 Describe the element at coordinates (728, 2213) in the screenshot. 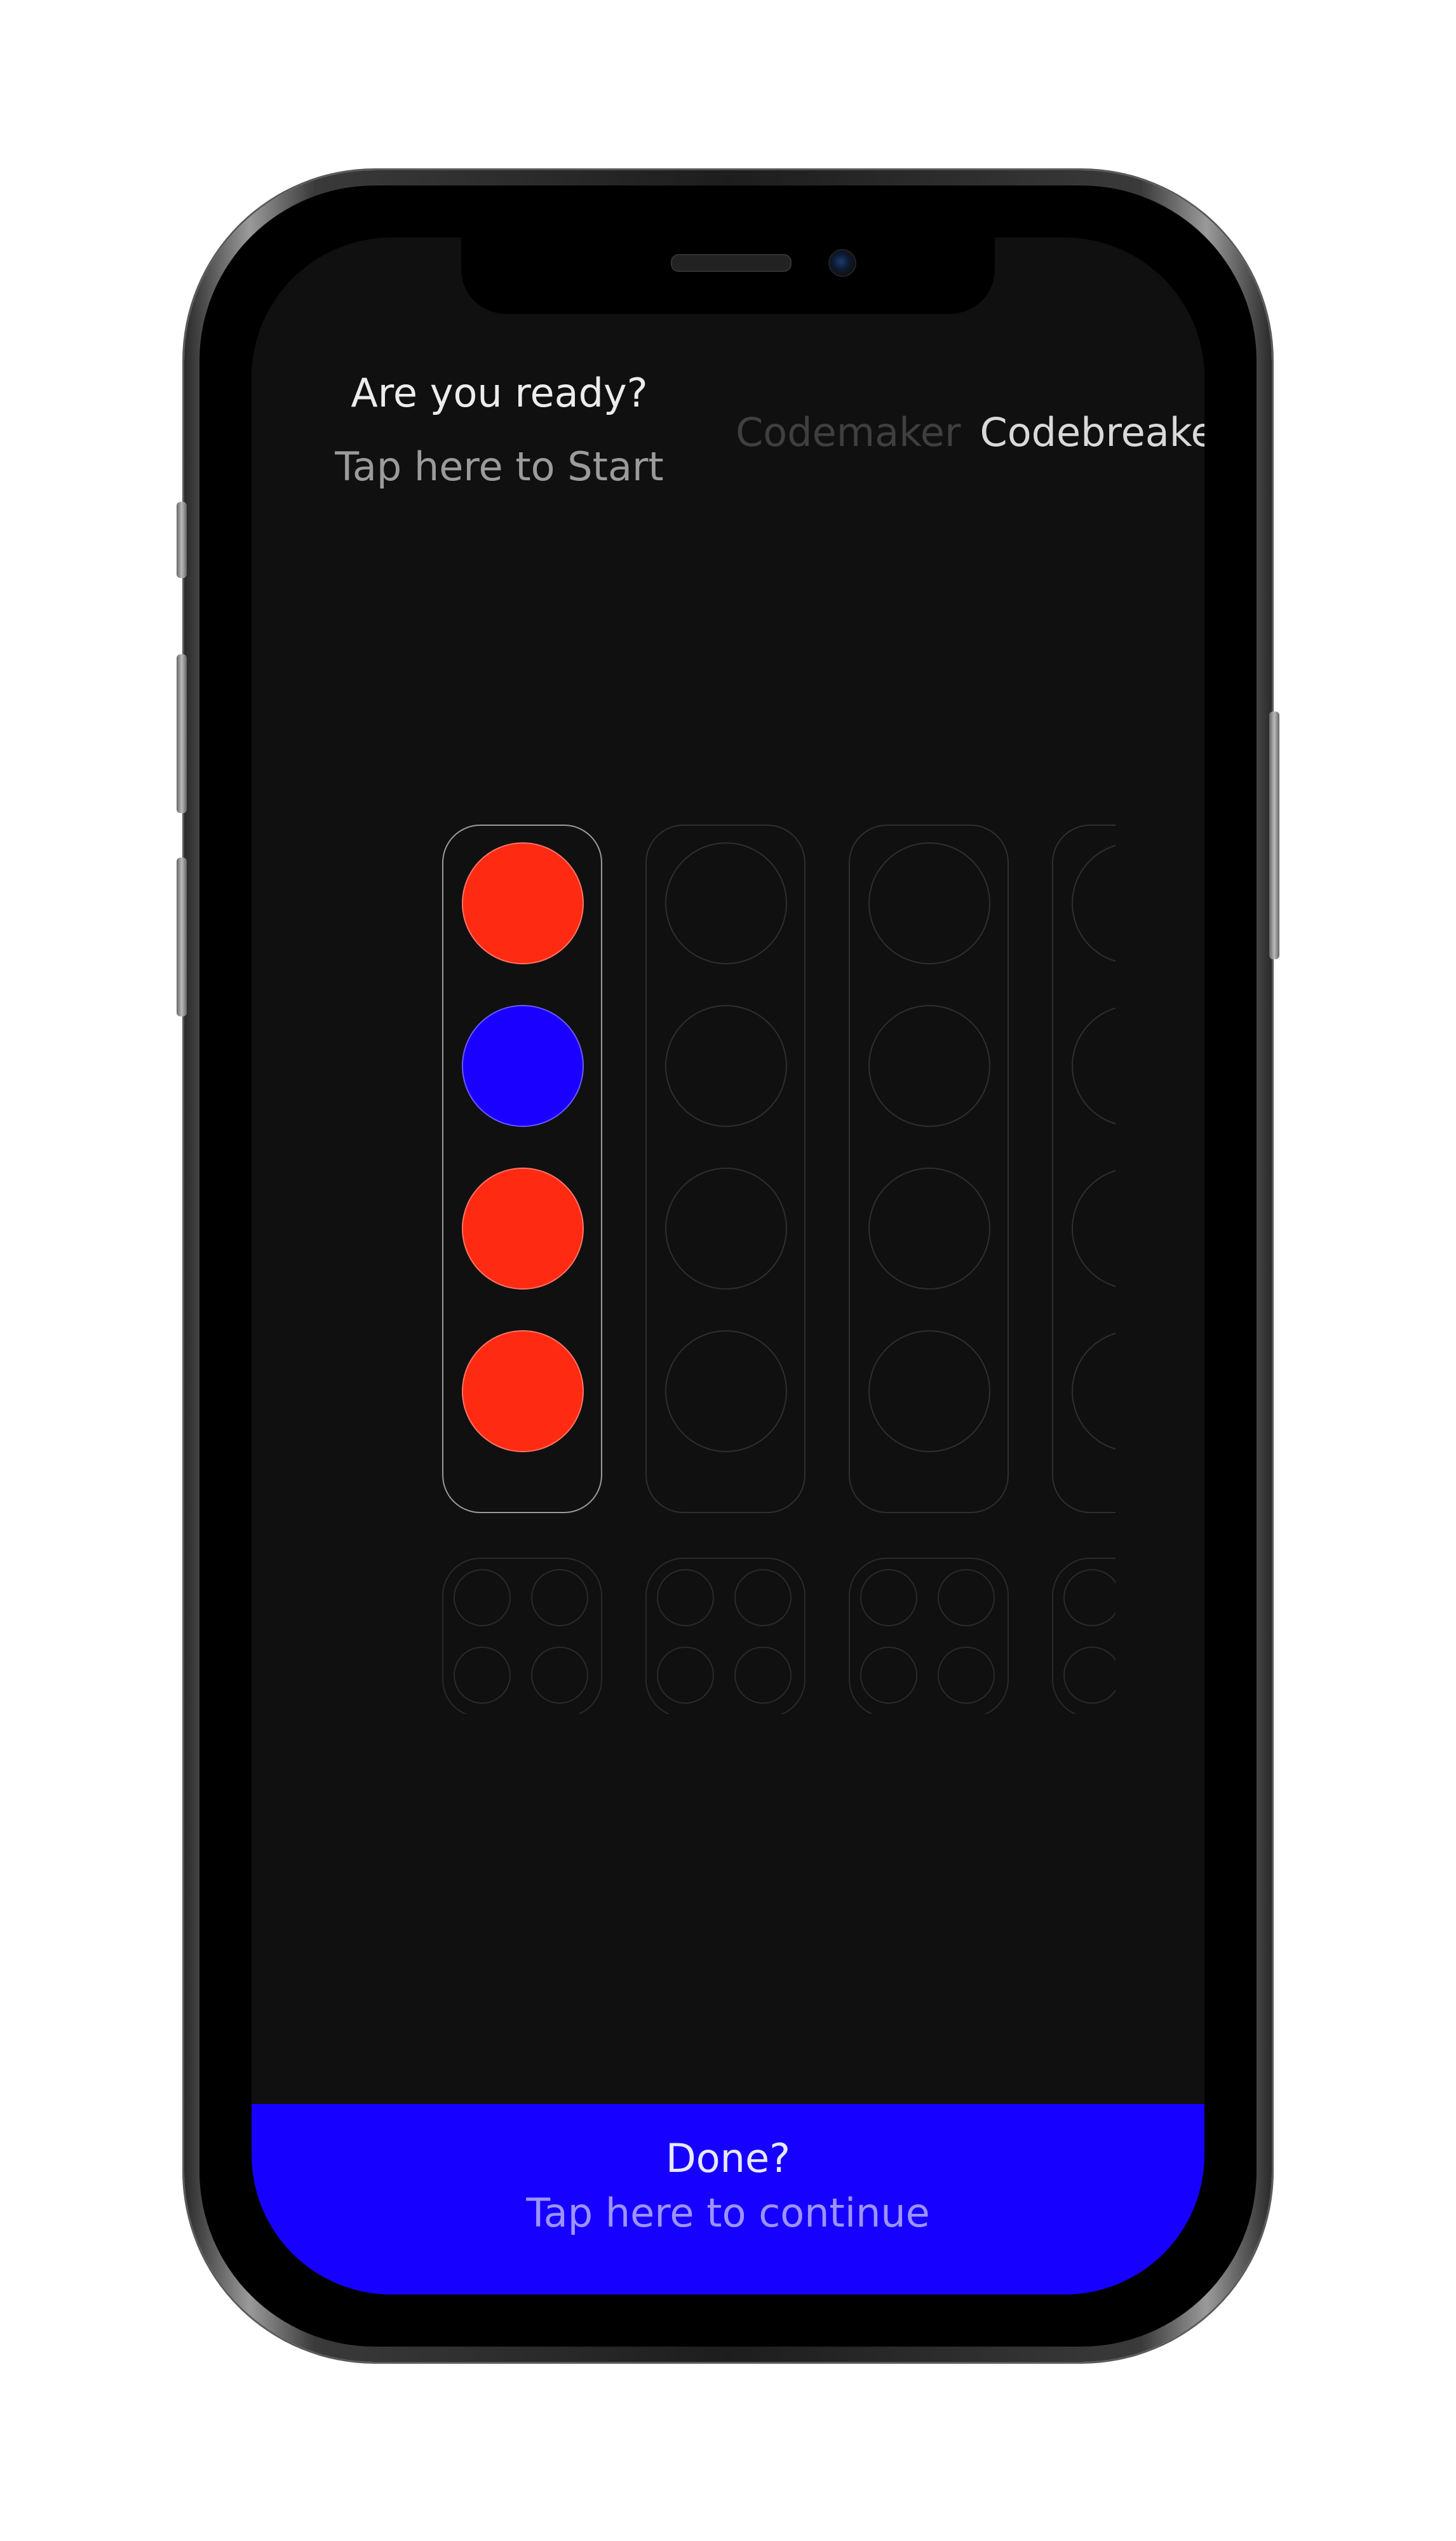

I see `done-subtitle: Tap here to continue` at that location.